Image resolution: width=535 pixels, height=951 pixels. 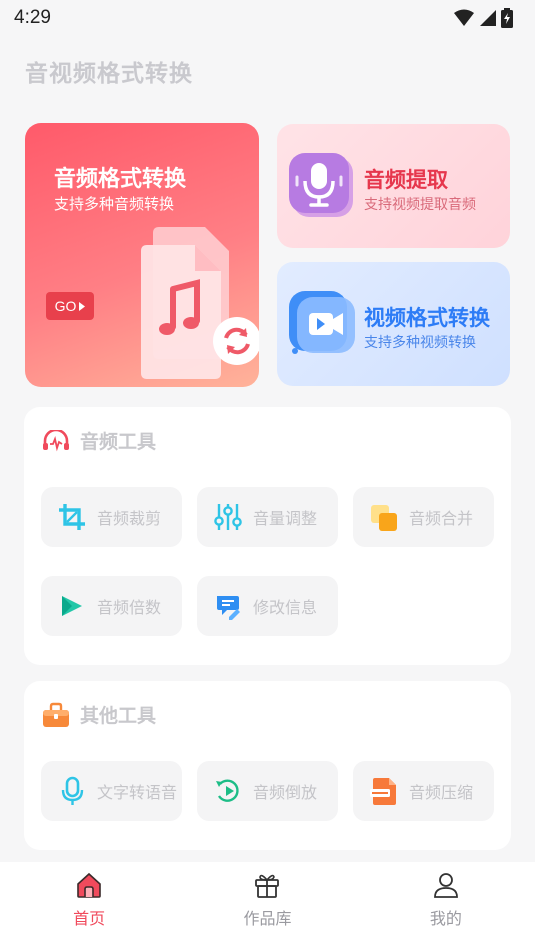 What do you see at coordinates (56, 714) in the screenshot?
I see `toolbox-icon` at bounding box center [56, 714].